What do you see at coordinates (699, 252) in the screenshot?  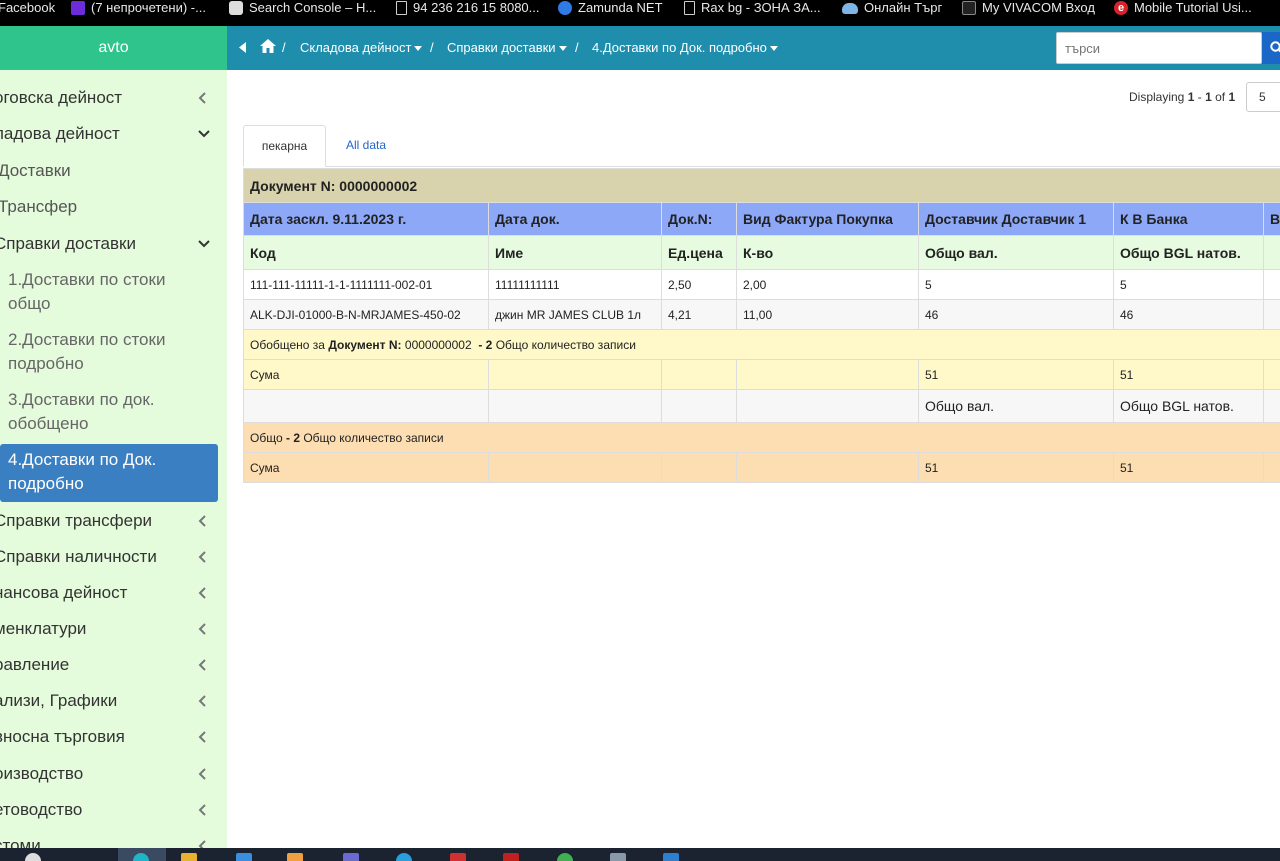 I see `column-header: Ед.цена` at bounding box center [699, 252].